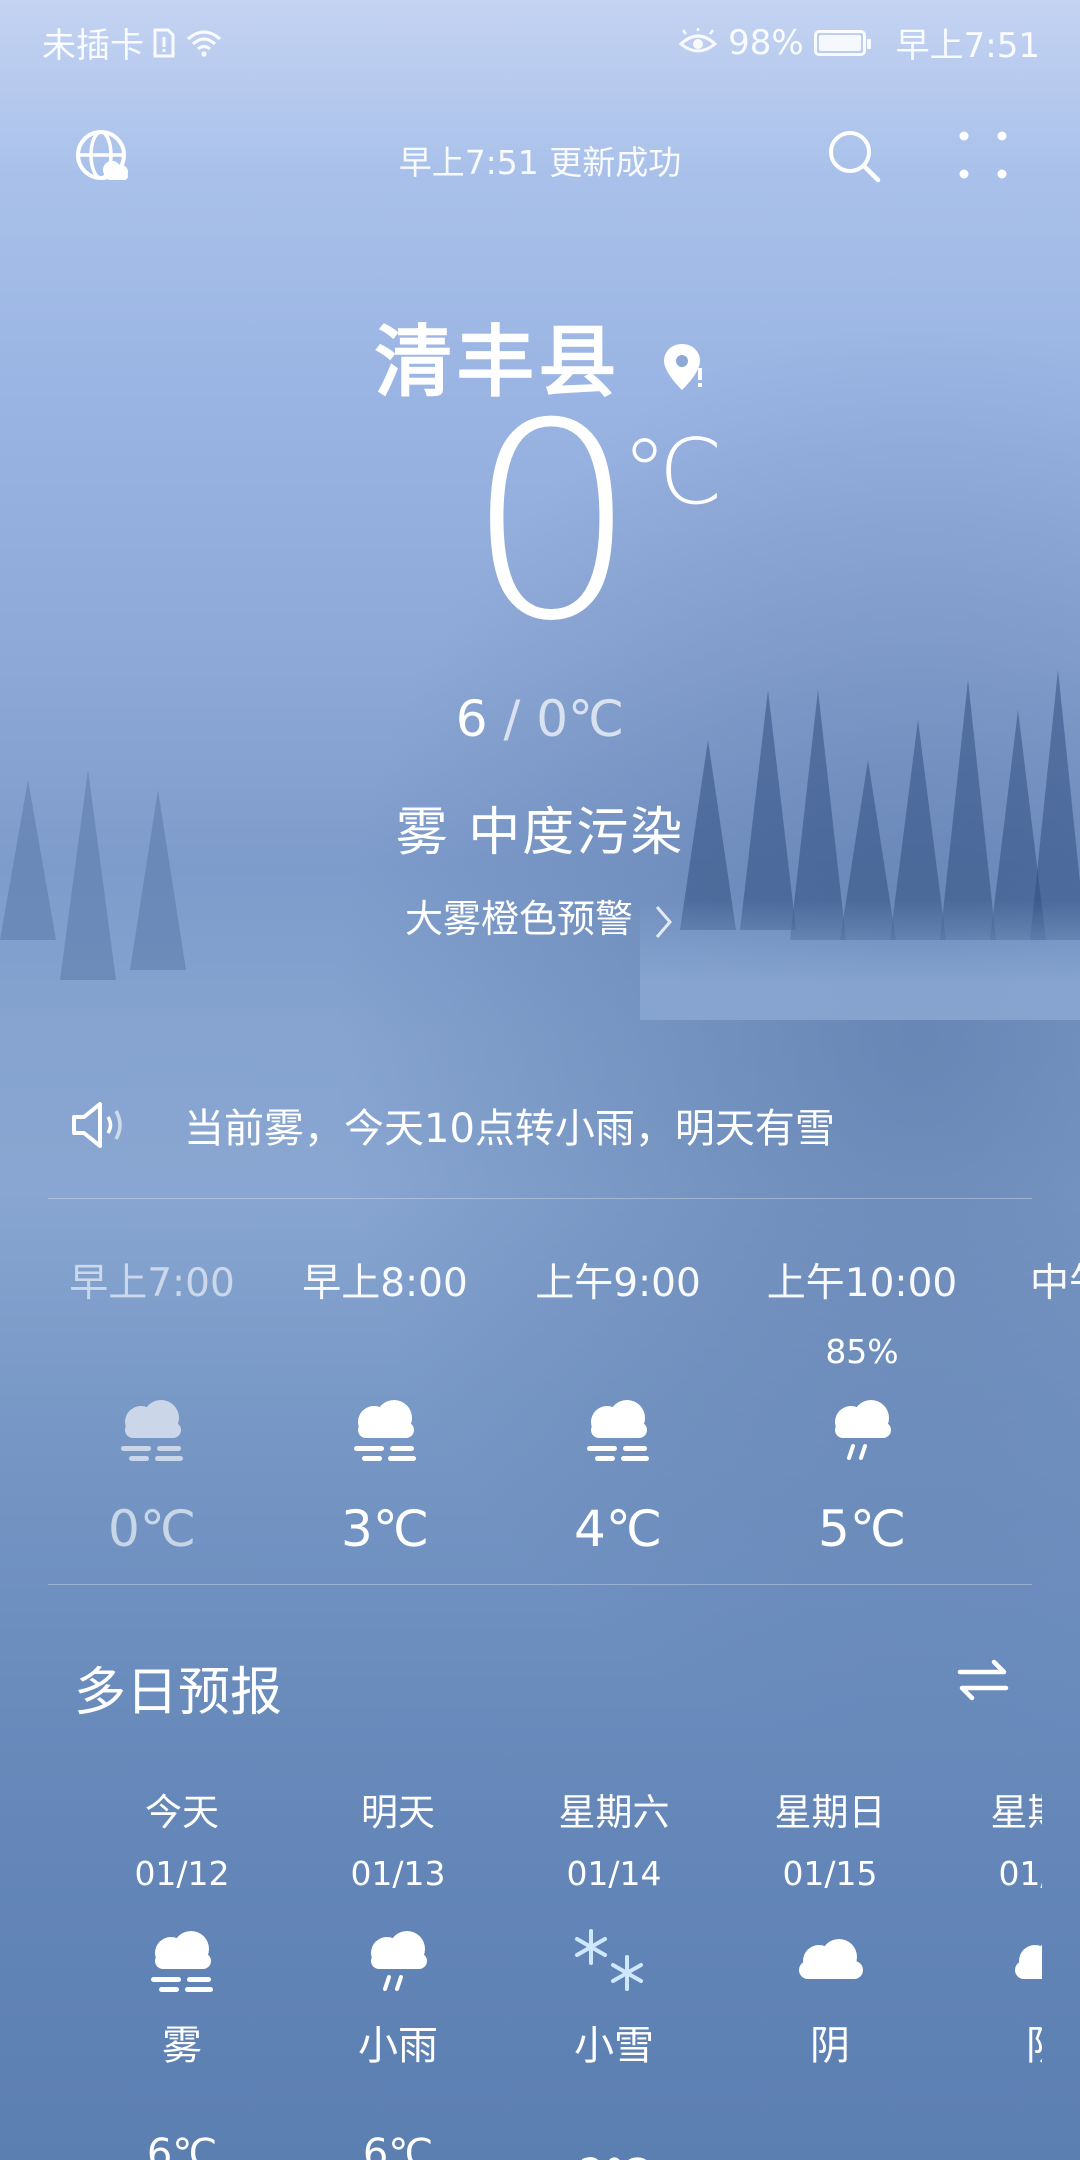  I want to click on day-weather: 小雨, so click(398, 2046).